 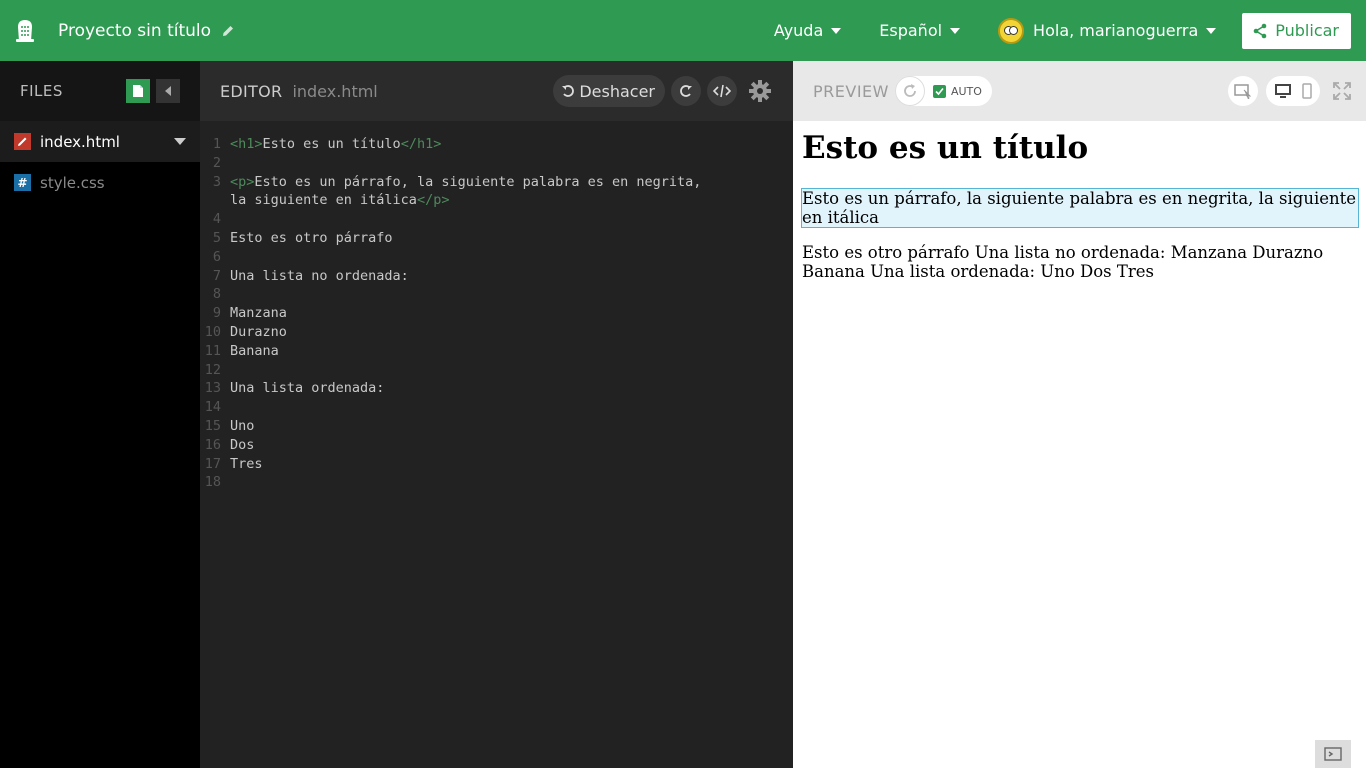 I want to click on project-title: Proyecto sin título, so click(x=134, y=31).